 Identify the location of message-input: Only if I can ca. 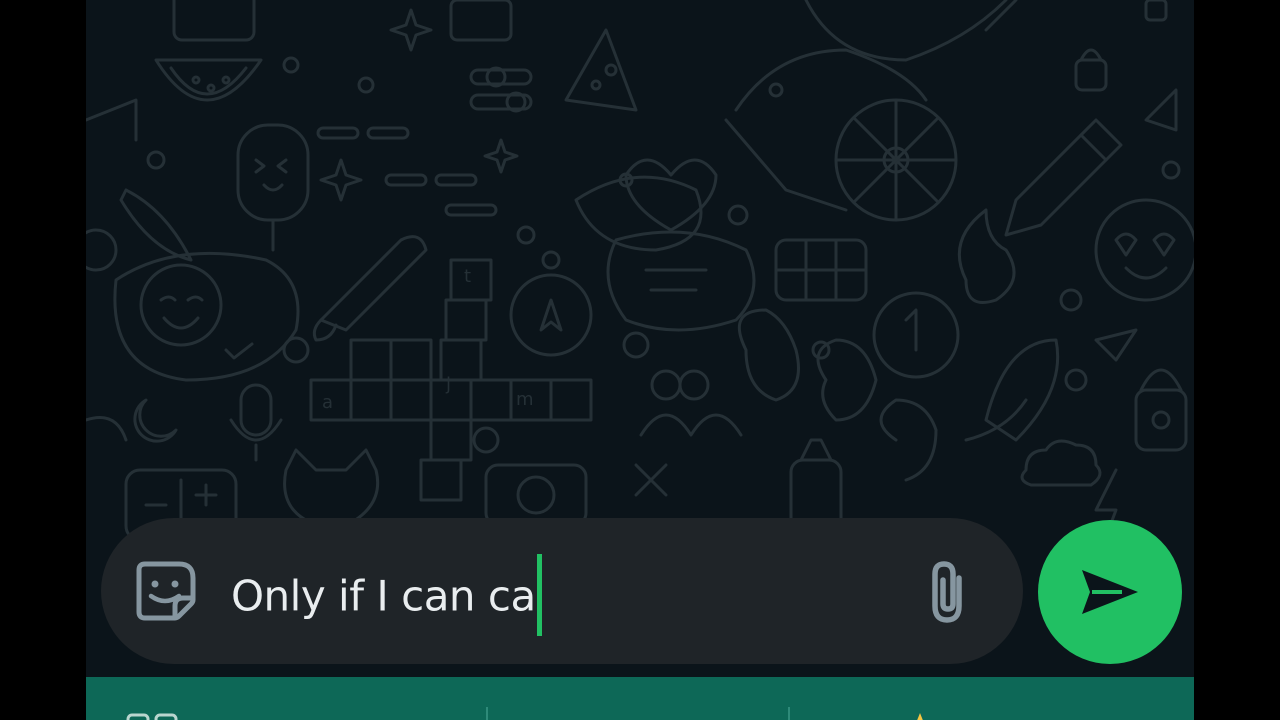
(386, 595).